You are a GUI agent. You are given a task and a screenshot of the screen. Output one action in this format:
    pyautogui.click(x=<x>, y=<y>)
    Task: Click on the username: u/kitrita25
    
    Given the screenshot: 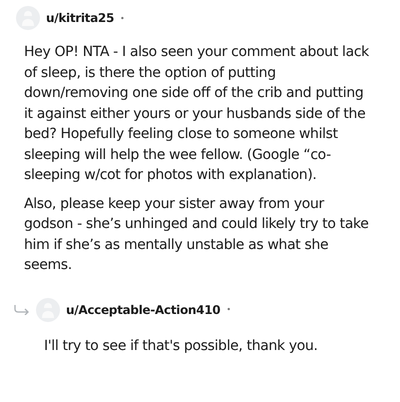 What is the action you would take?
    pyautogui.click(x=80, y=18)
    